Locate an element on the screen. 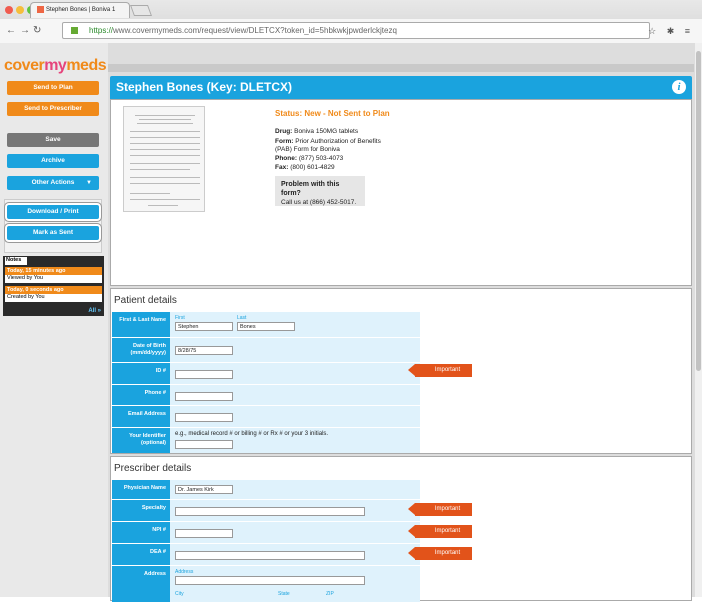  note-time: Today, 15 minutes ago is located at coordinates (53, 271).